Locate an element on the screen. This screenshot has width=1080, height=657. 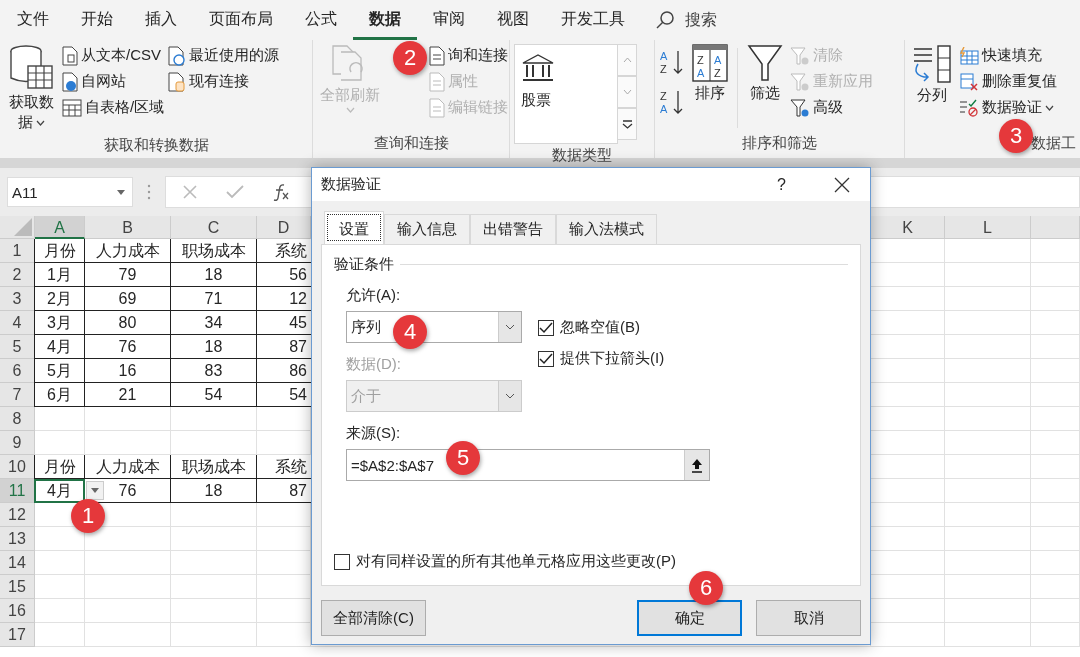
table-cell: 5月 is located at coordinates (59, 371).